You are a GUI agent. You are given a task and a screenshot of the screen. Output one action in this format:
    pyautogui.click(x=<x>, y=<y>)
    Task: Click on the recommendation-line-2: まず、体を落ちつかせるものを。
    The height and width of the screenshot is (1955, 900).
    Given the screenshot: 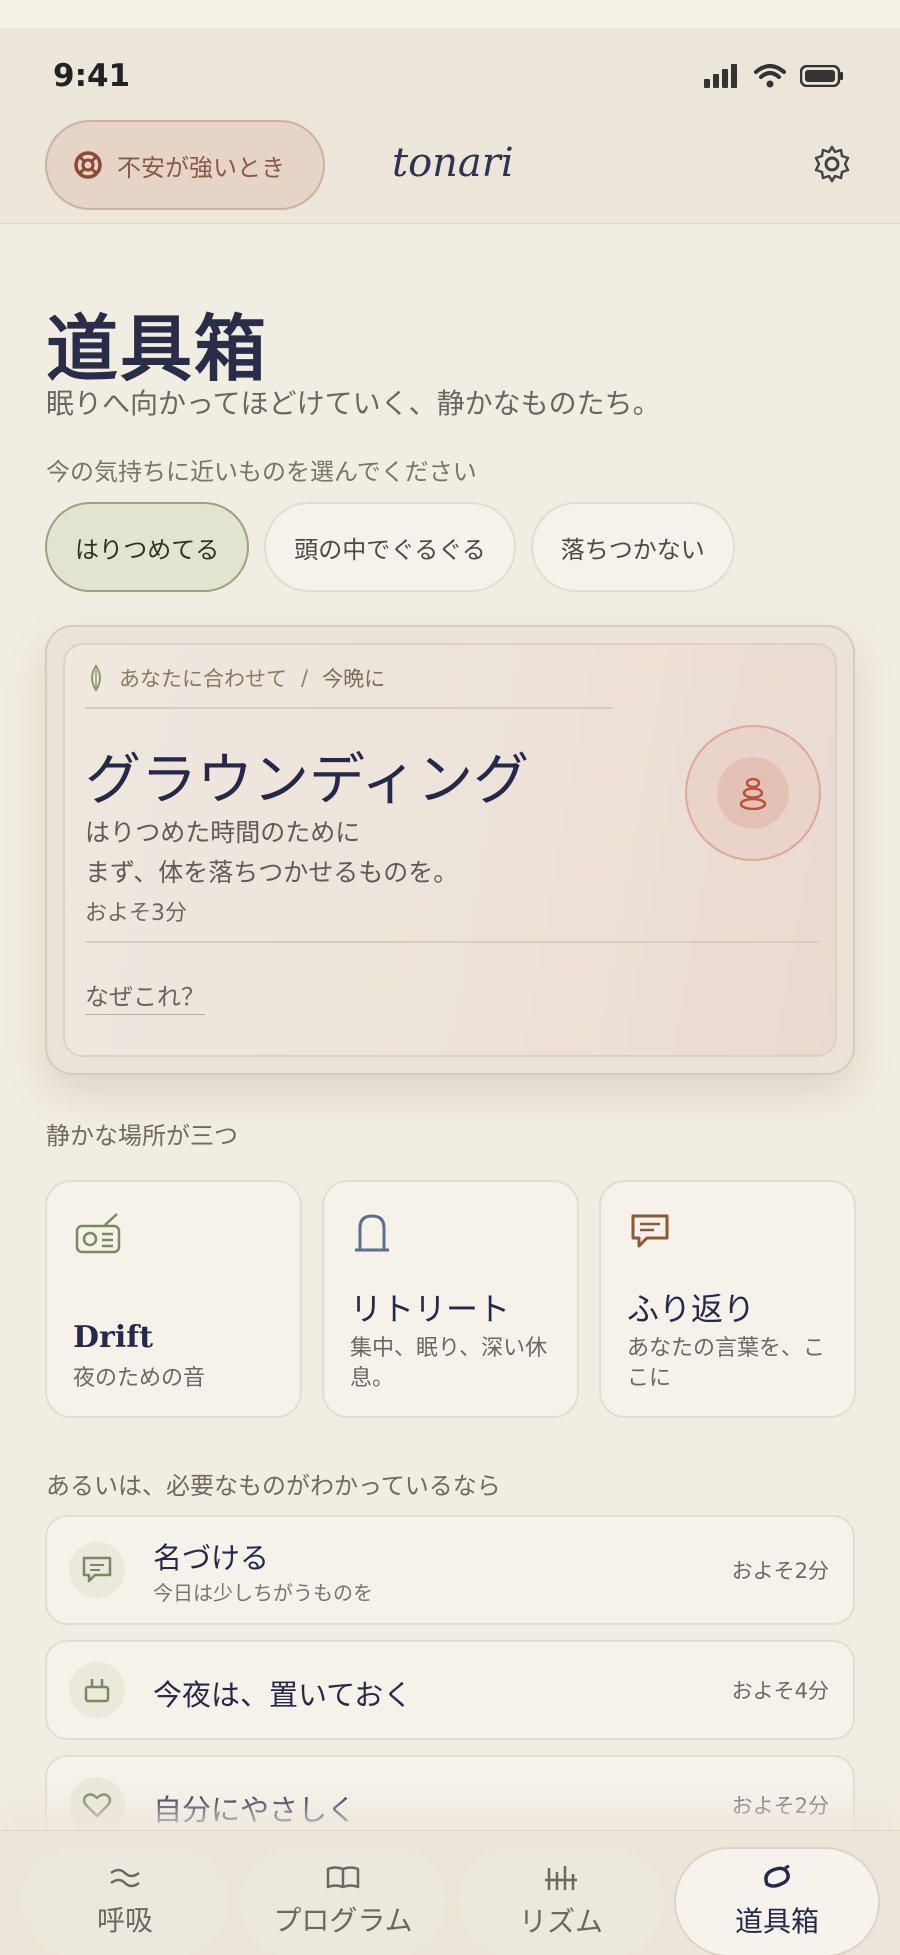 What is the action you would take?
    pyautogui.click(x=272, y=872)
    